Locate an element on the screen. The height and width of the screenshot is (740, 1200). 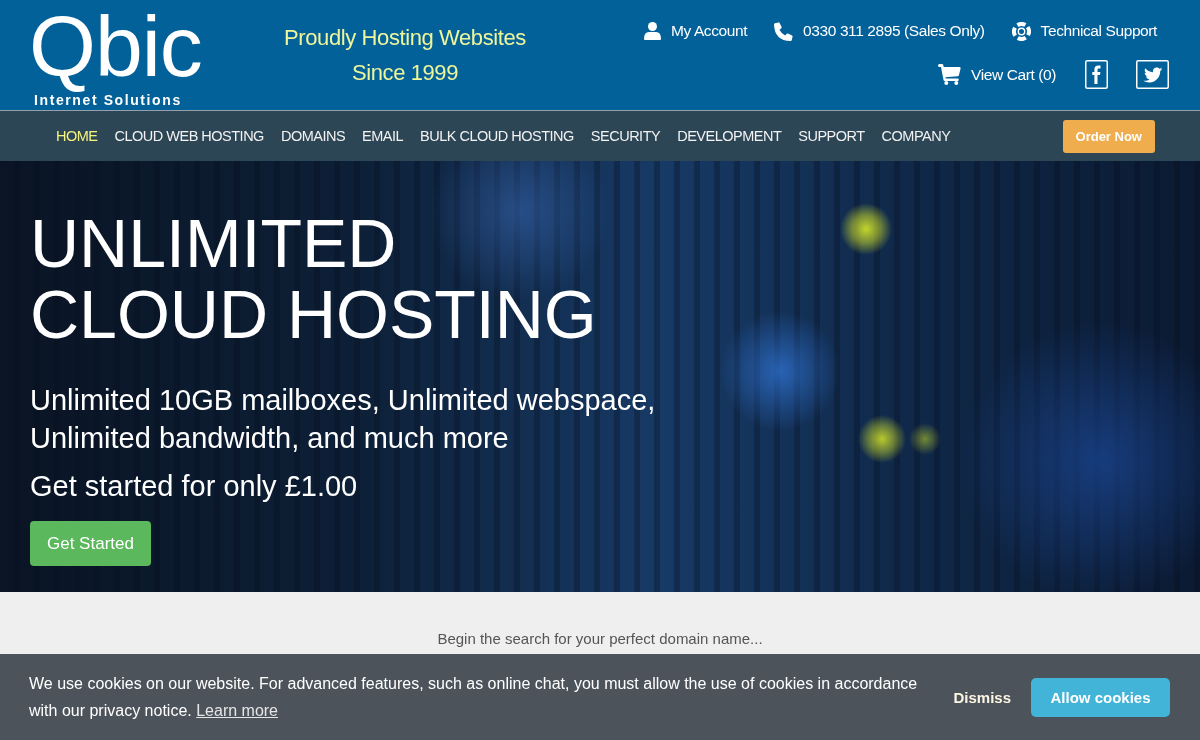
nav-link: EMAIL is located at coordinates (383, 136).